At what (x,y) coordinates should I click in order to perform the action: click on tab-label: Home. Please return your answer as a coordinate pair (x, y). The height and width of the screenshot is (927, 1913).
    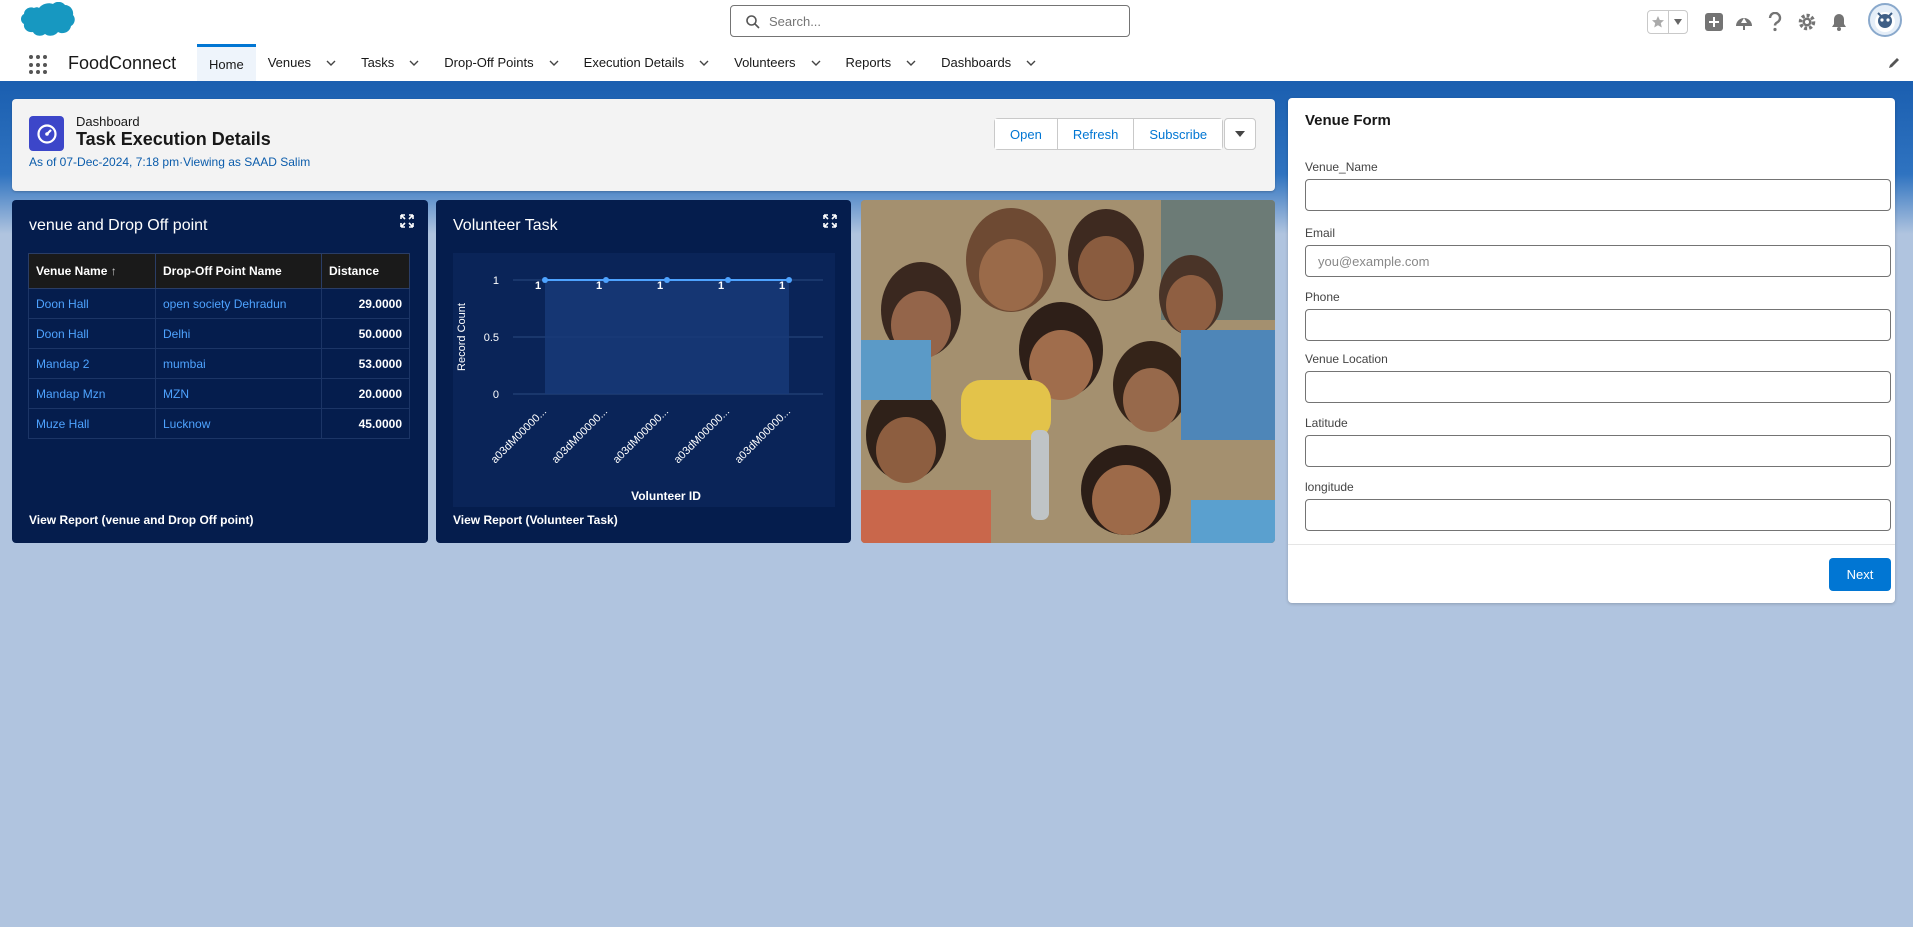
    Looking at the image, I should click on (226, 64).